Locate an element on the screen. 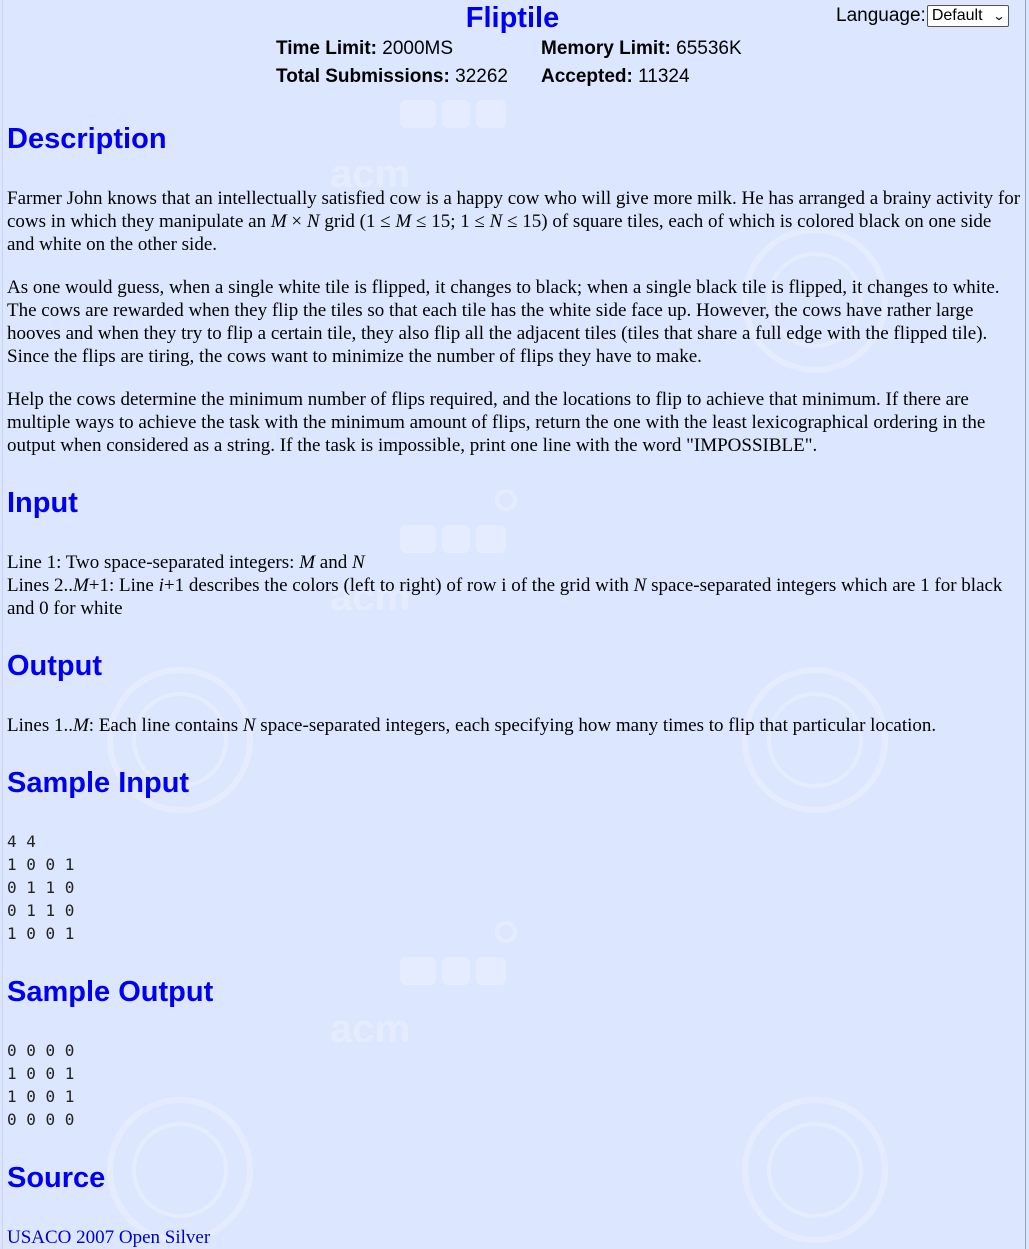 The width and height of the screenshot is (1029, 1249). source-heading: Source is located at coordinates (56, 1178).